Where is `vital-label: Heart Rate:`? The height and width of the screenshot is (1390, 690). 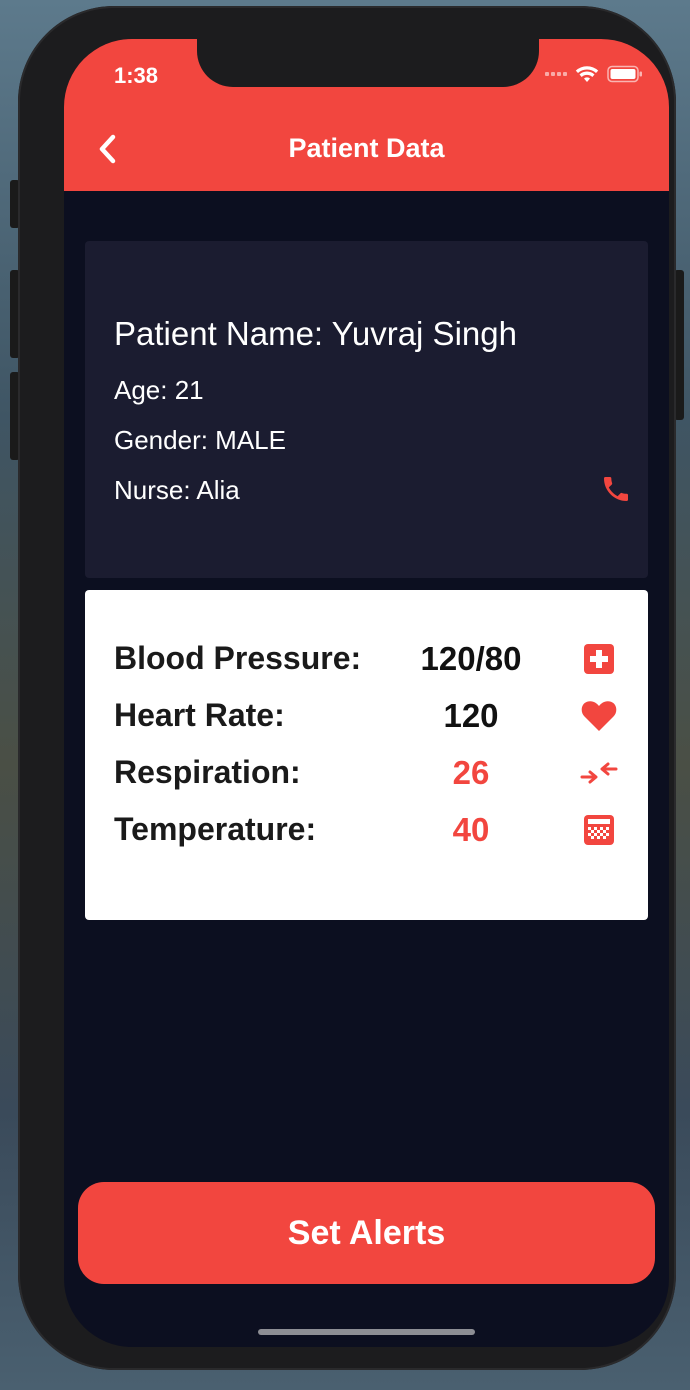 vital-label: Heart Rate: is located at coordinates (199, 715).